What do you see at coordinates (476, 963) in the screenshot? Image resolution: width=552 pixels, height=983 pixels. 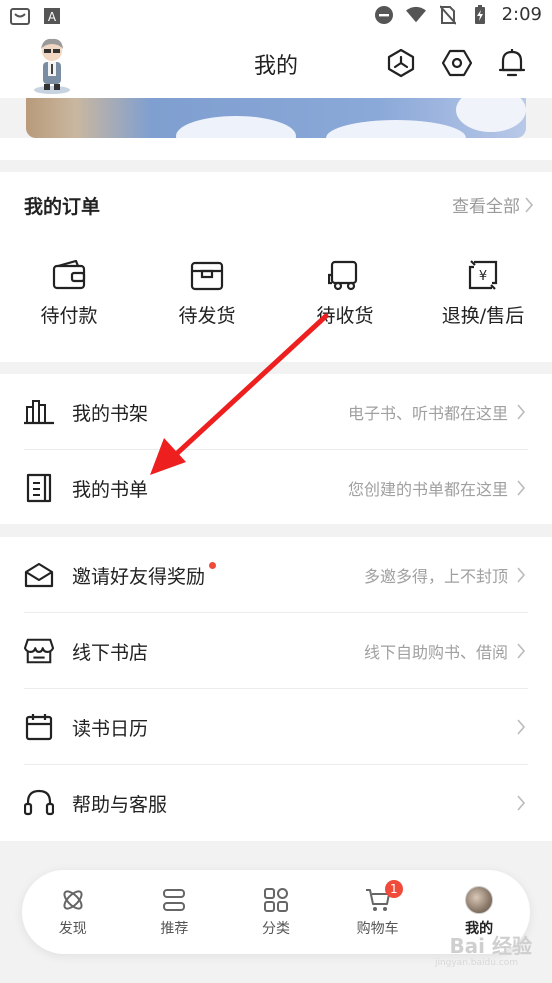 I see `watermark-subtext: jingyan.baidu.com` at bounding box center [476, 963].